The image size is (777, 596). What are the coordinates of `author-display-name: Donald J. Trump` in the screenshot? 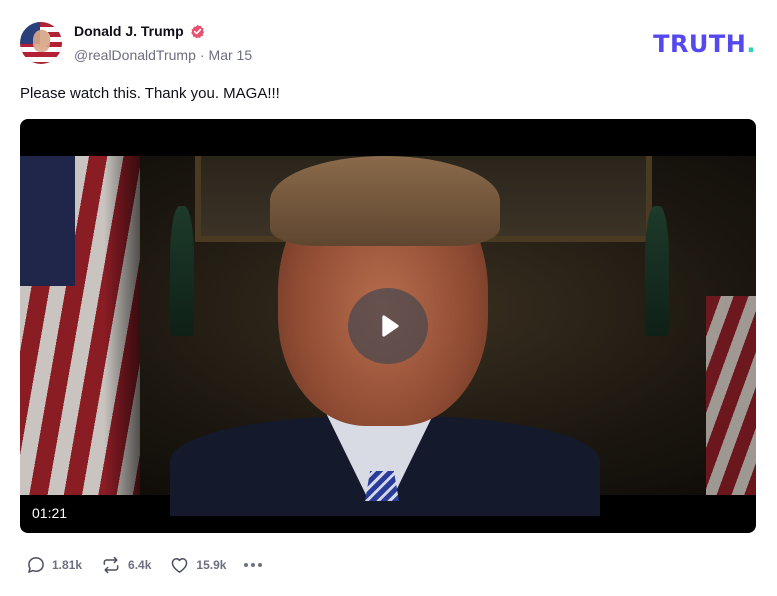 It's located at (129, 31).